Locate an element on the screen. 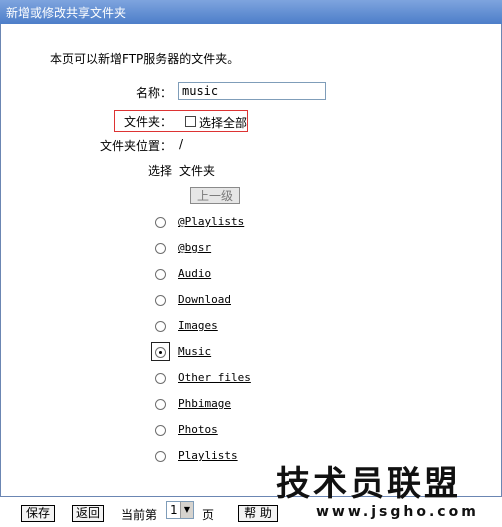 This screenshot has width=502, height=527. folder-label: 文件夹： is located at coordinates (148, 122).